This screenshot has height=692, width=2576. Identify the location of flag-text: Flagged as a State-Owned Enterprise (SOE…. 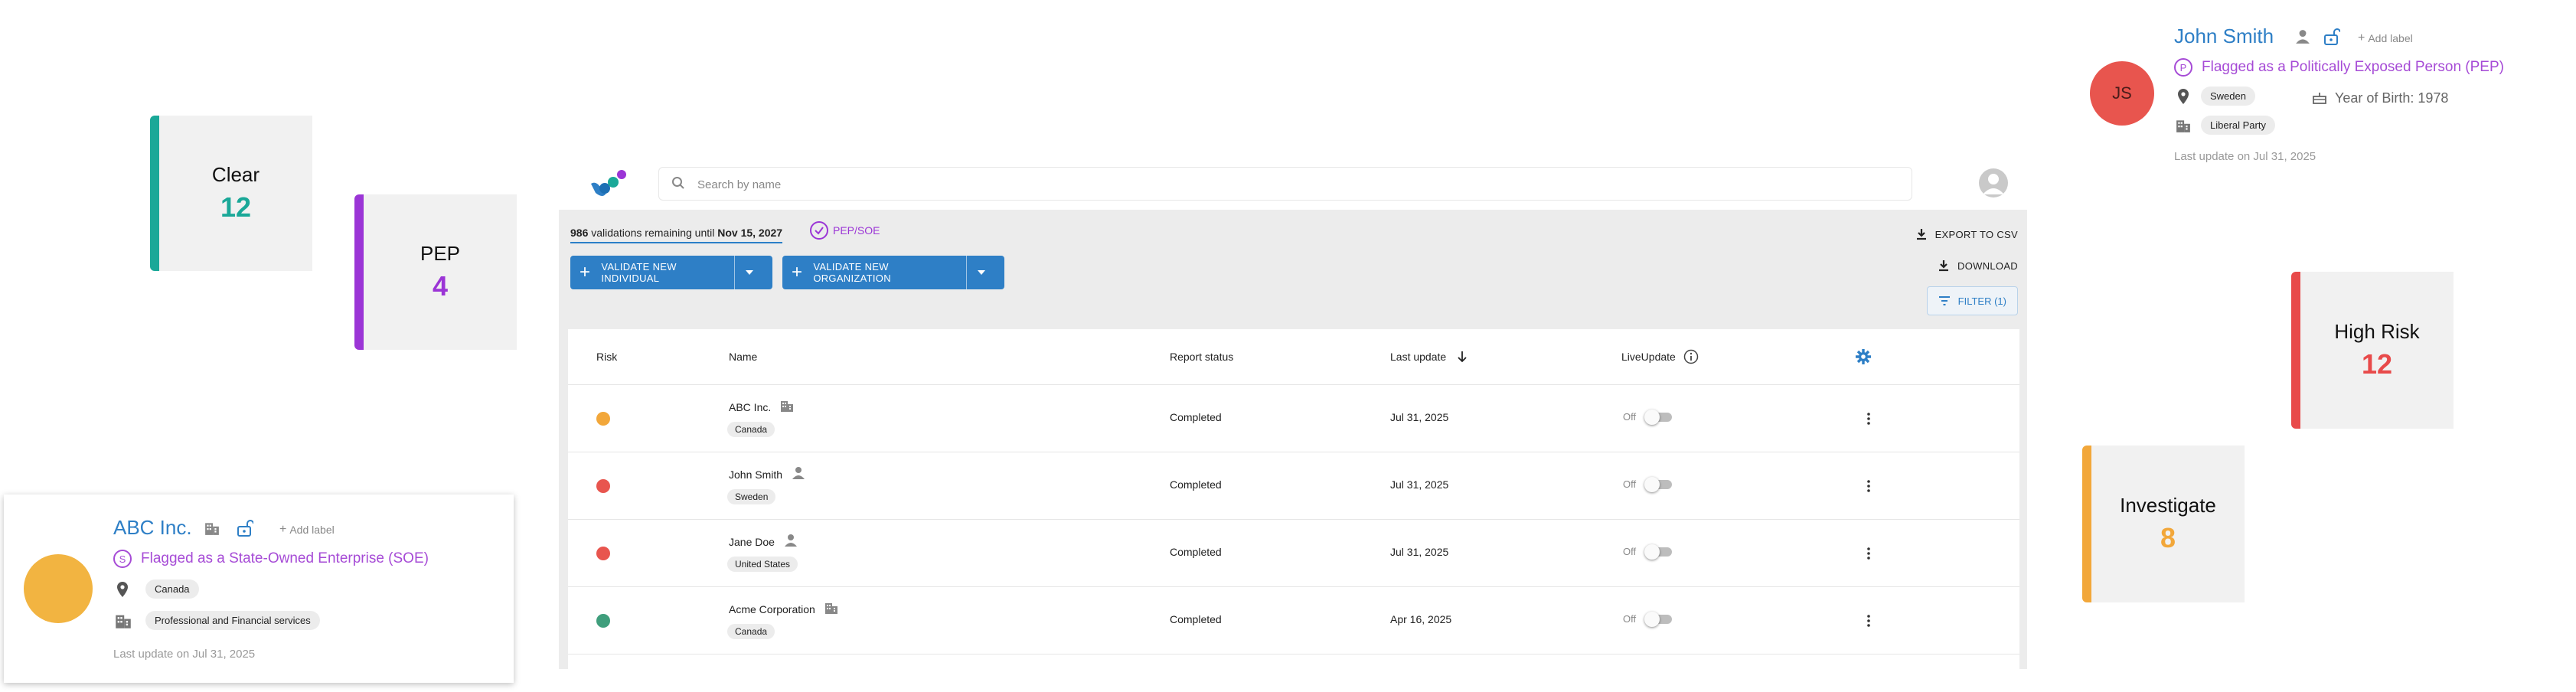
(285, 558).